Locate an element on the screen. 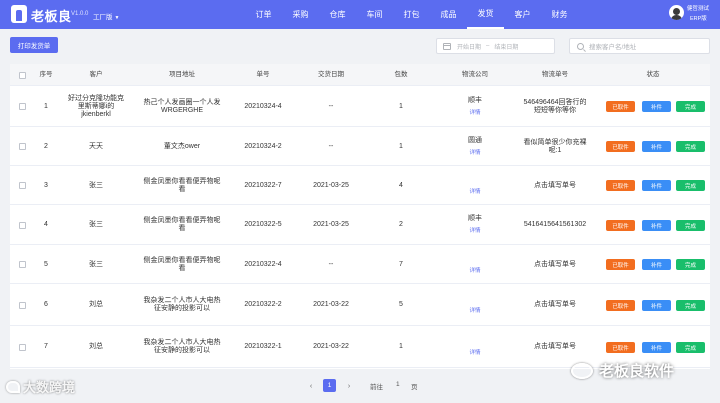 The image size is (720, 403). customer-name: 天天 is located at coordinates (96, 146).